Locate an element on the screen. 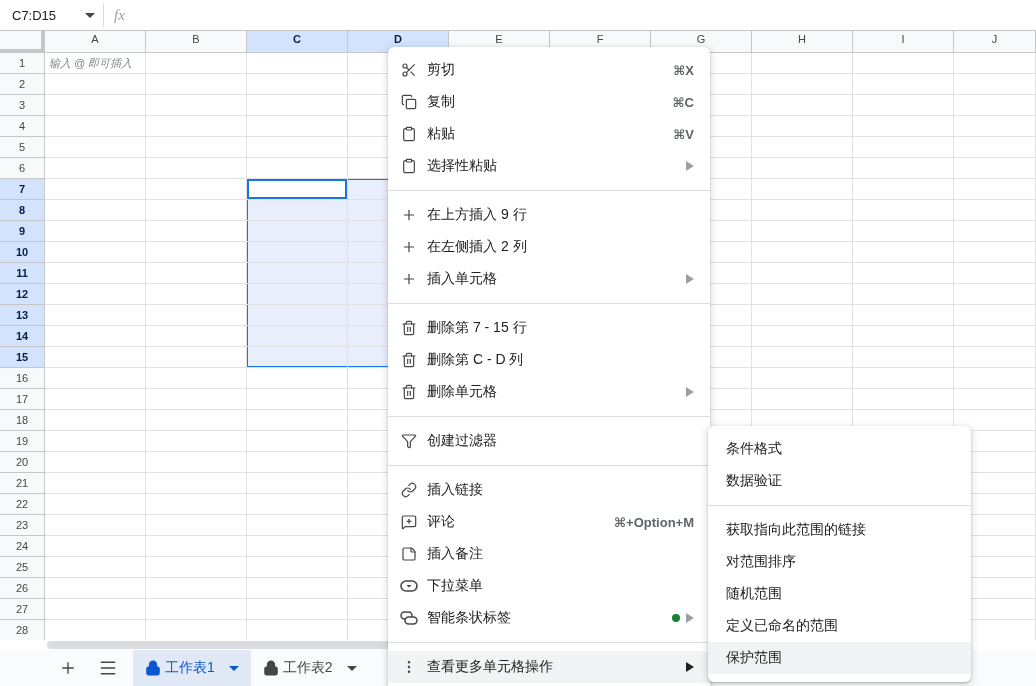 The height and width of the screenshot is (686, 1036). menu-item: 数据验证 is located at coordinates (839, 481).